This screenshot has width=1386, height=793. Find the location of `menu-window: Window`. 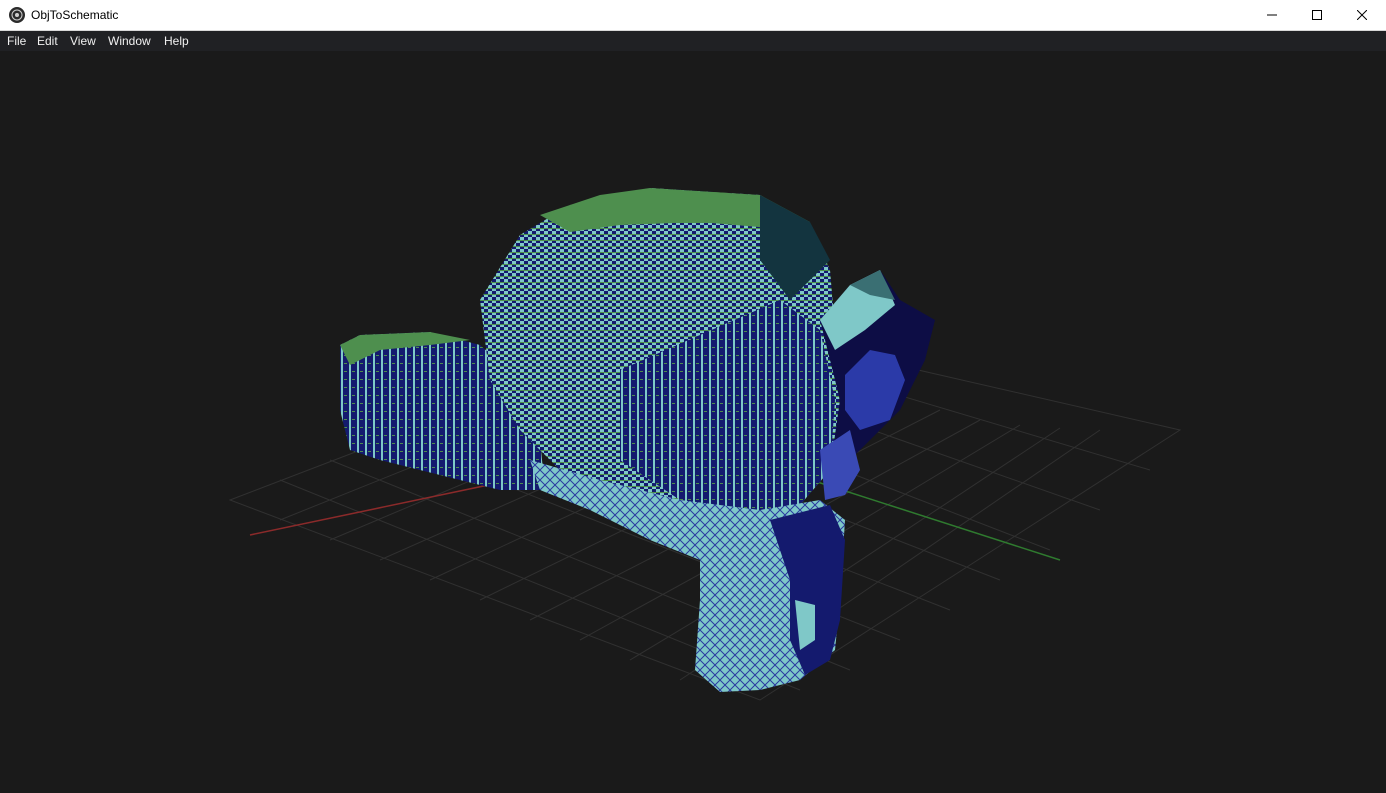

menu-window: Window is located at coordinates (129, 41).